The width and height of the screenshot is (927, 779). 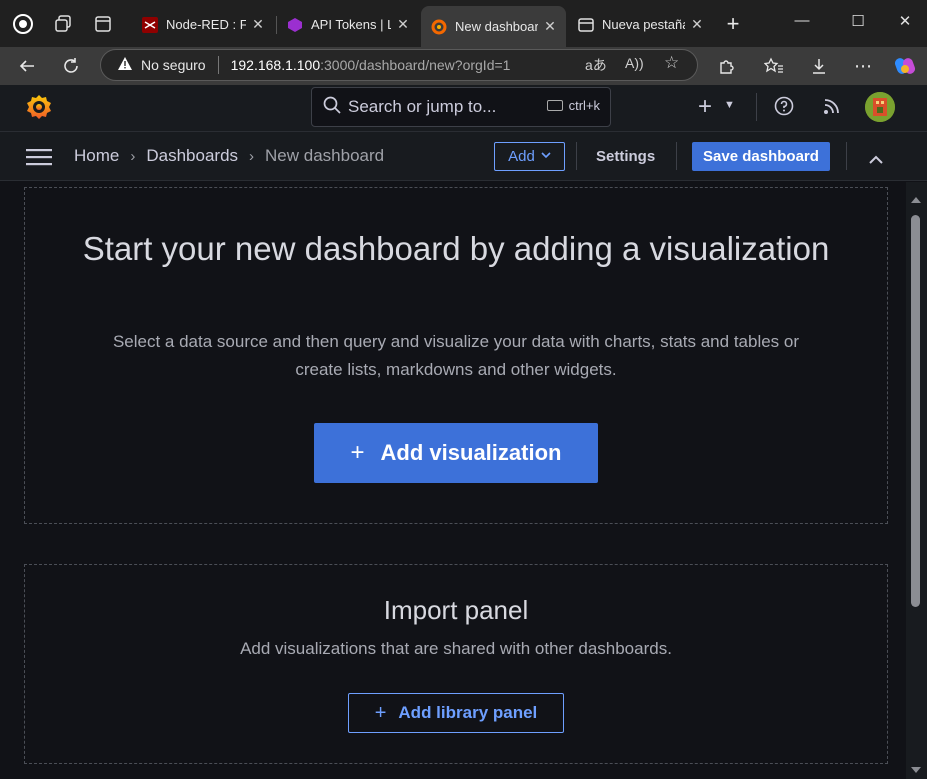 I want to click on shortcut-label: ctrl+k, so click(x=584, y=105).